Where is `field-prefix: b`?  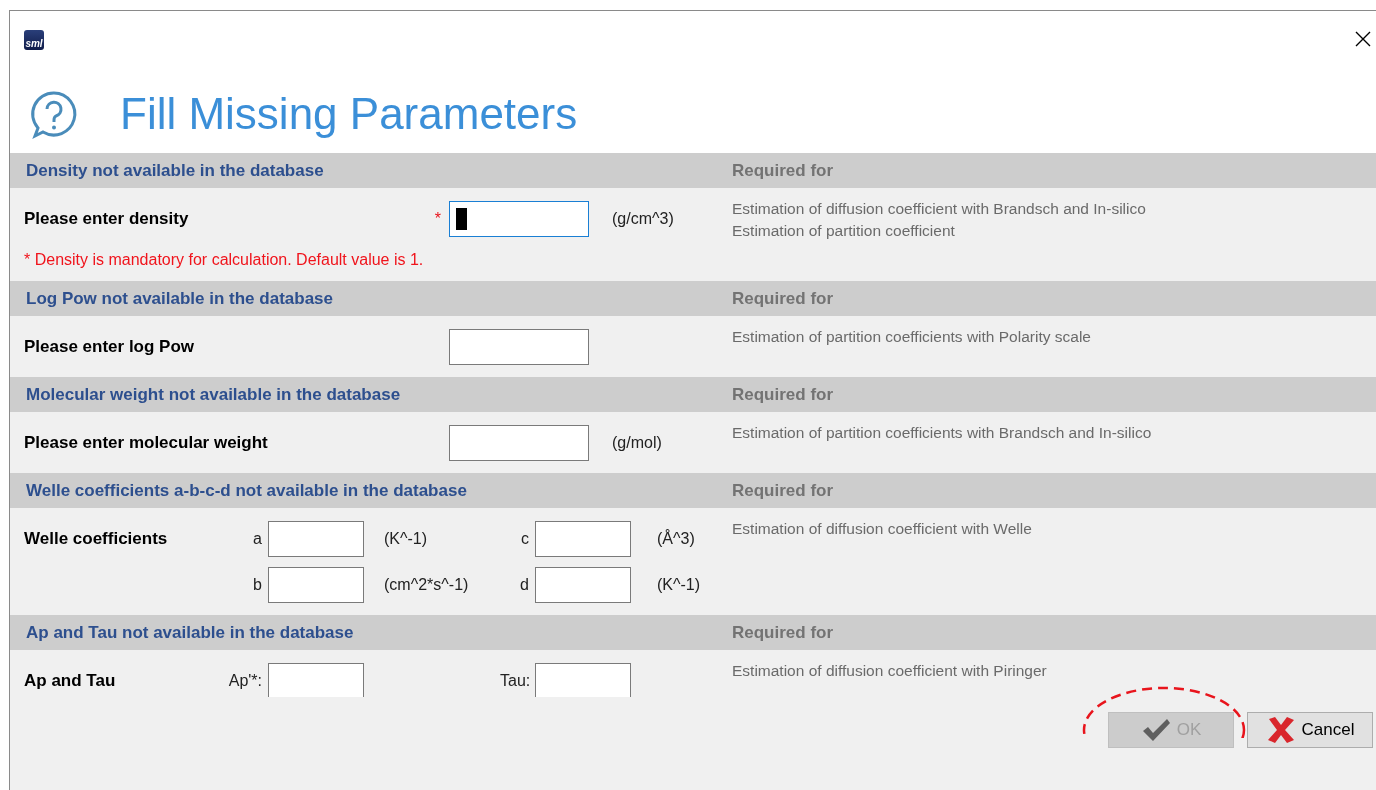 field-prefix: b is located at coordinates (257, 585).